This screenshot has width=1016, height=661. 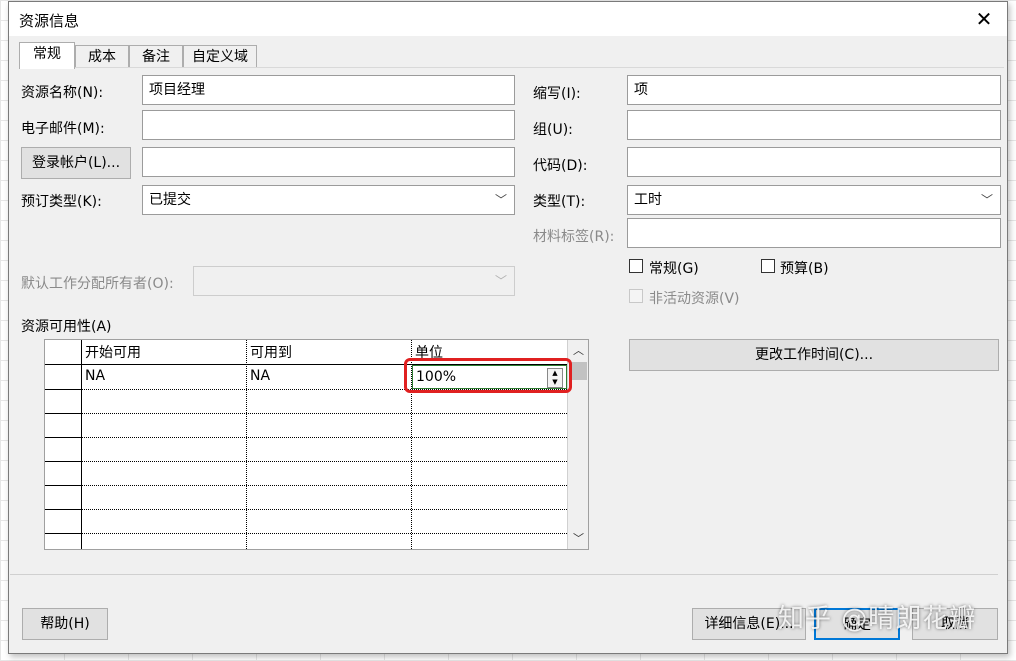 I want to click on group-label: 组(U):, so click(x=553, y=130).